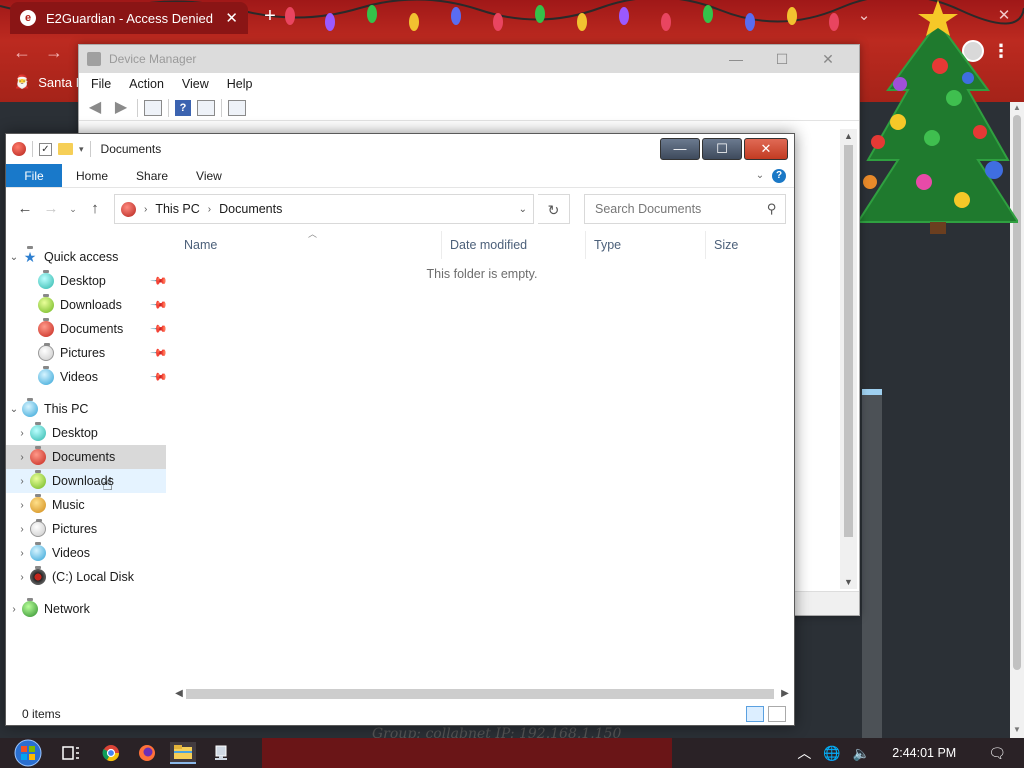 The height and width of the screenshot is (768, 1024). I want to click on browser-tab: e E2Guardian - Access Denied ✕, so click(129, 18).